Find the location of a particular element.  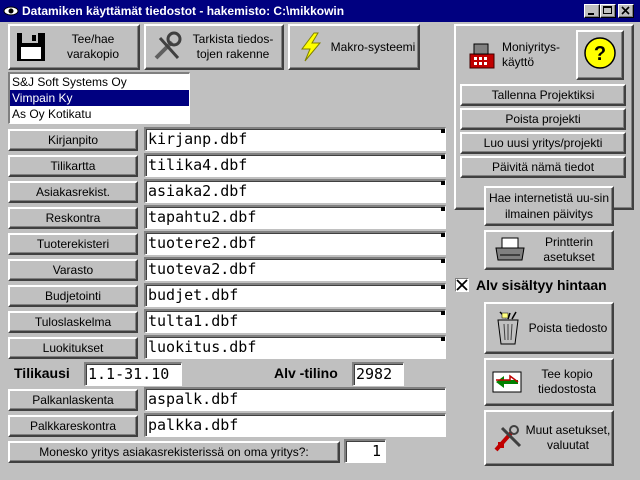

file-input-tuoterekisteri: tuotere2.dbf is located at coordinates (295, 243).